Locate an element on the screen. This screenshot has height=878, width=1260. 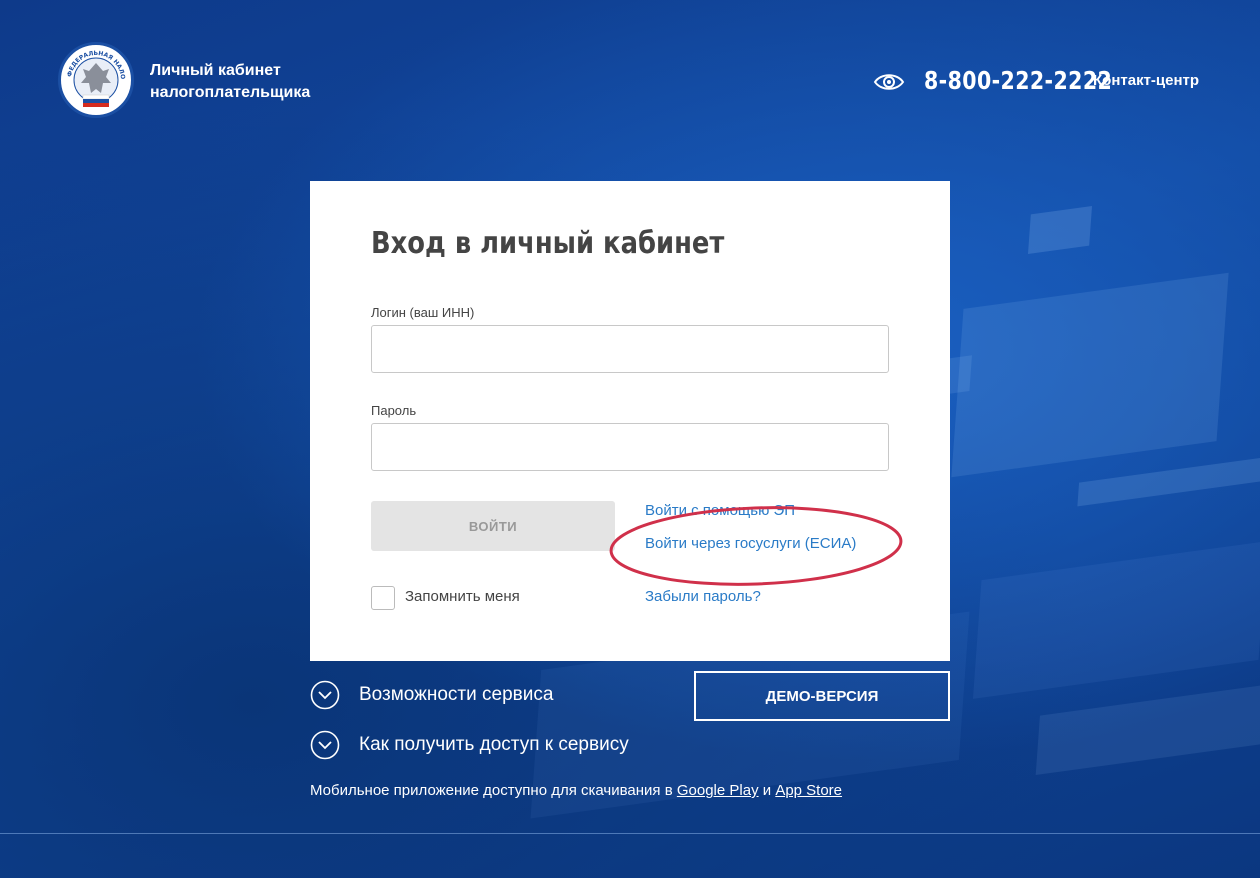
site-title-line2: налогоплательщика is located at coordinates (230, 92).